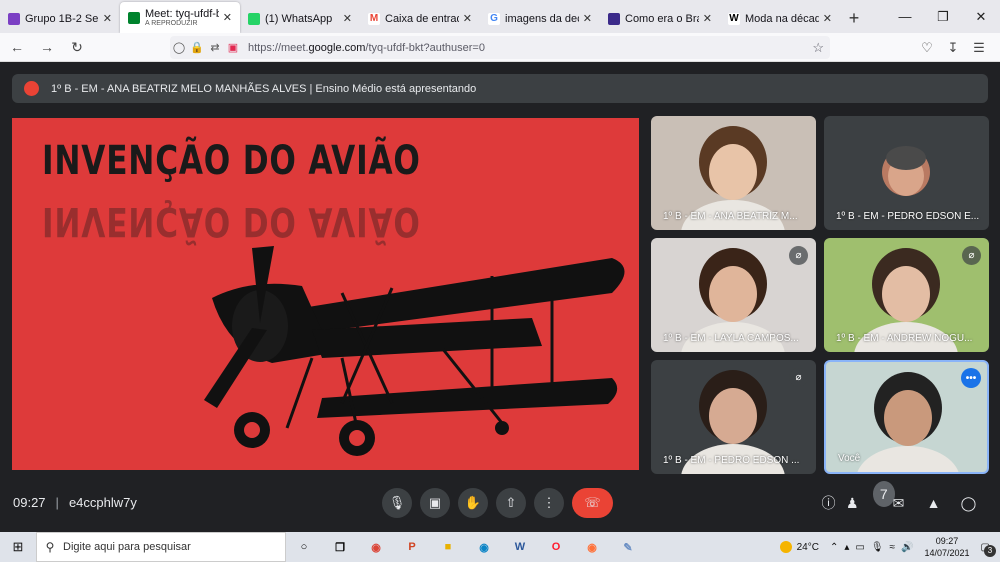  I want to click on people-icon: ♟ 7, so click(870, 498).